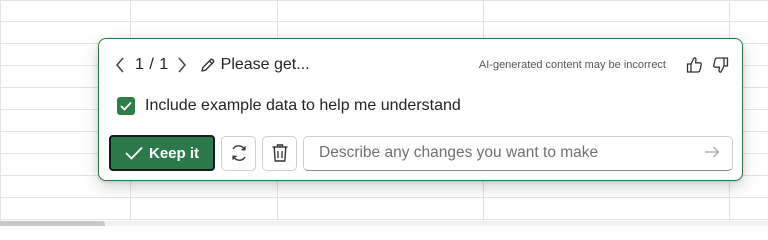 This screenshot has height=240, width=768. I want to click on pencil-icon, so click(208, 65).